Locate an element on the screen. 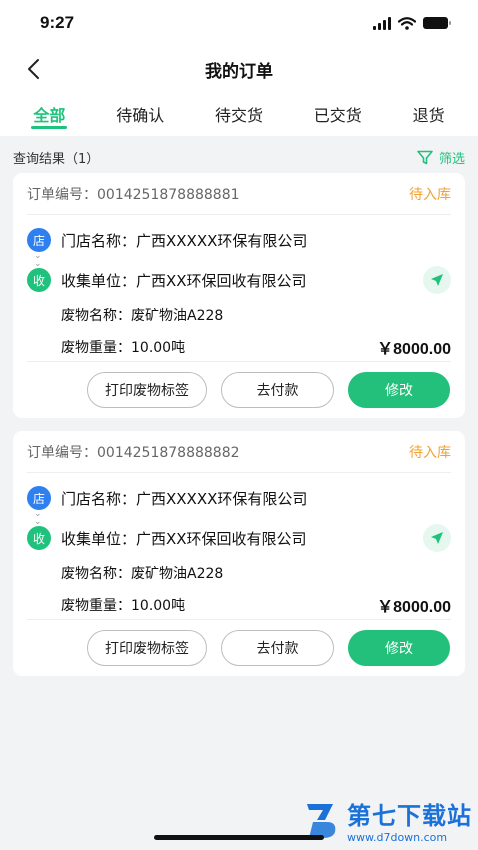 The height and width of the screenshot is (850, 478). status-time: 9:27 is located at coordinates (57, 22).